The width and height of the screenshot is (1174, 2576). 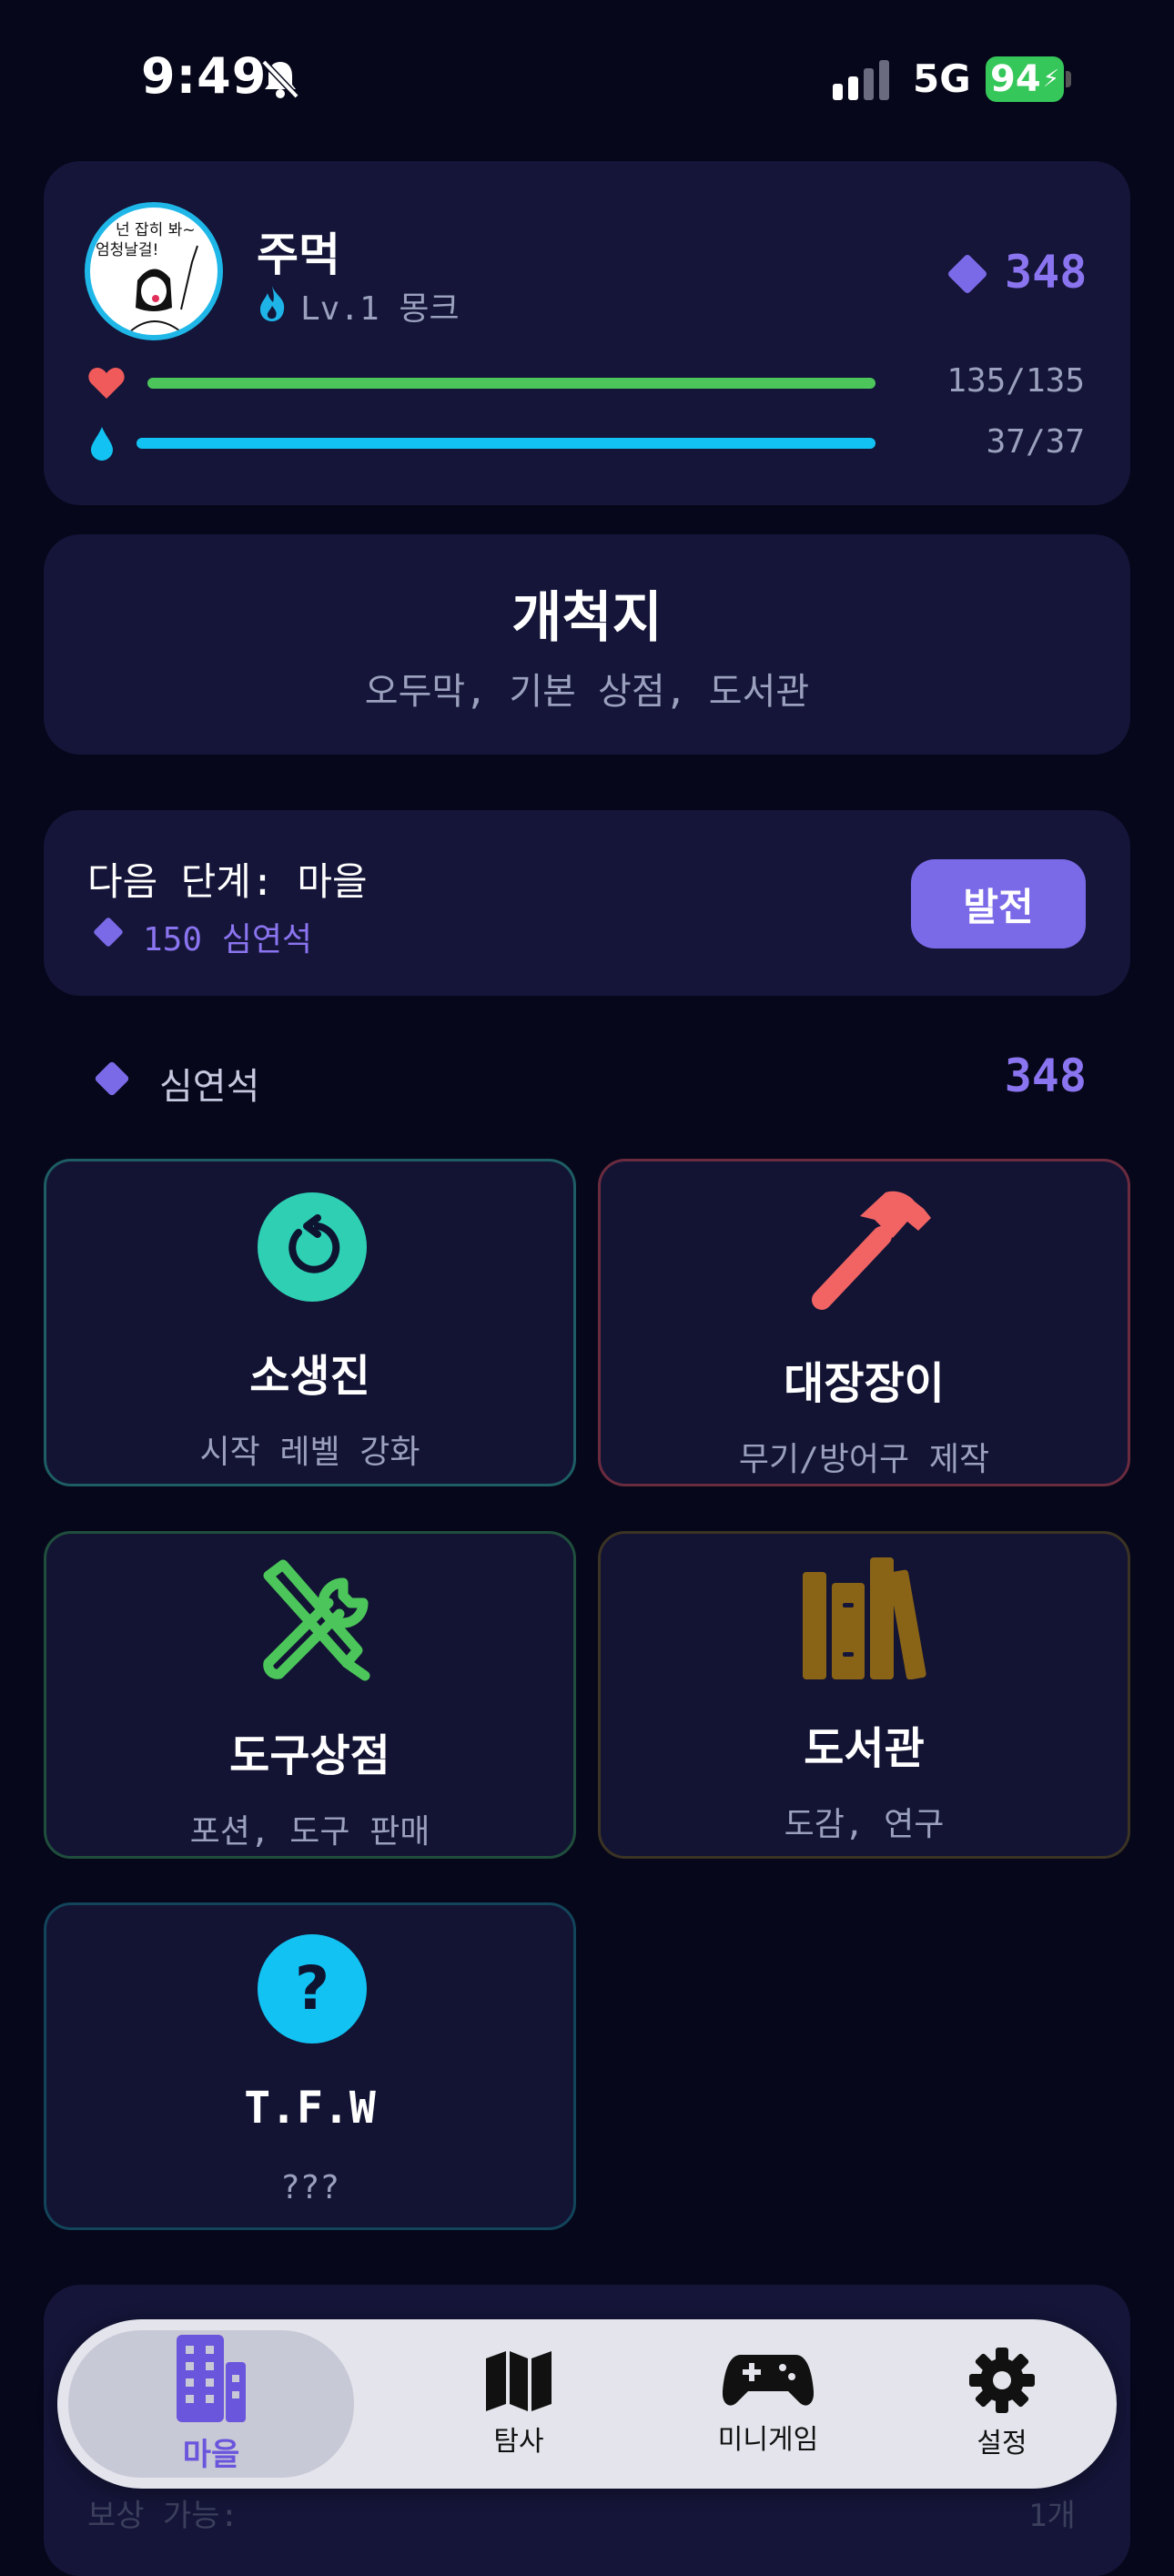 What do you see at coordinates (211, 2378) in the screenshot?
I see `building-icon` at bounding box center [211, 2378].